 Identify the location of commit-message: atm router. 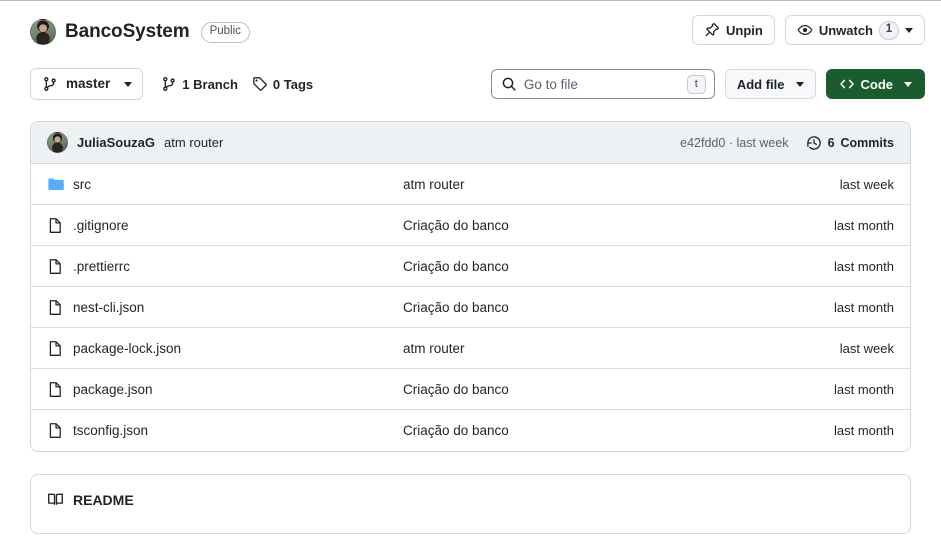
(193, 142).